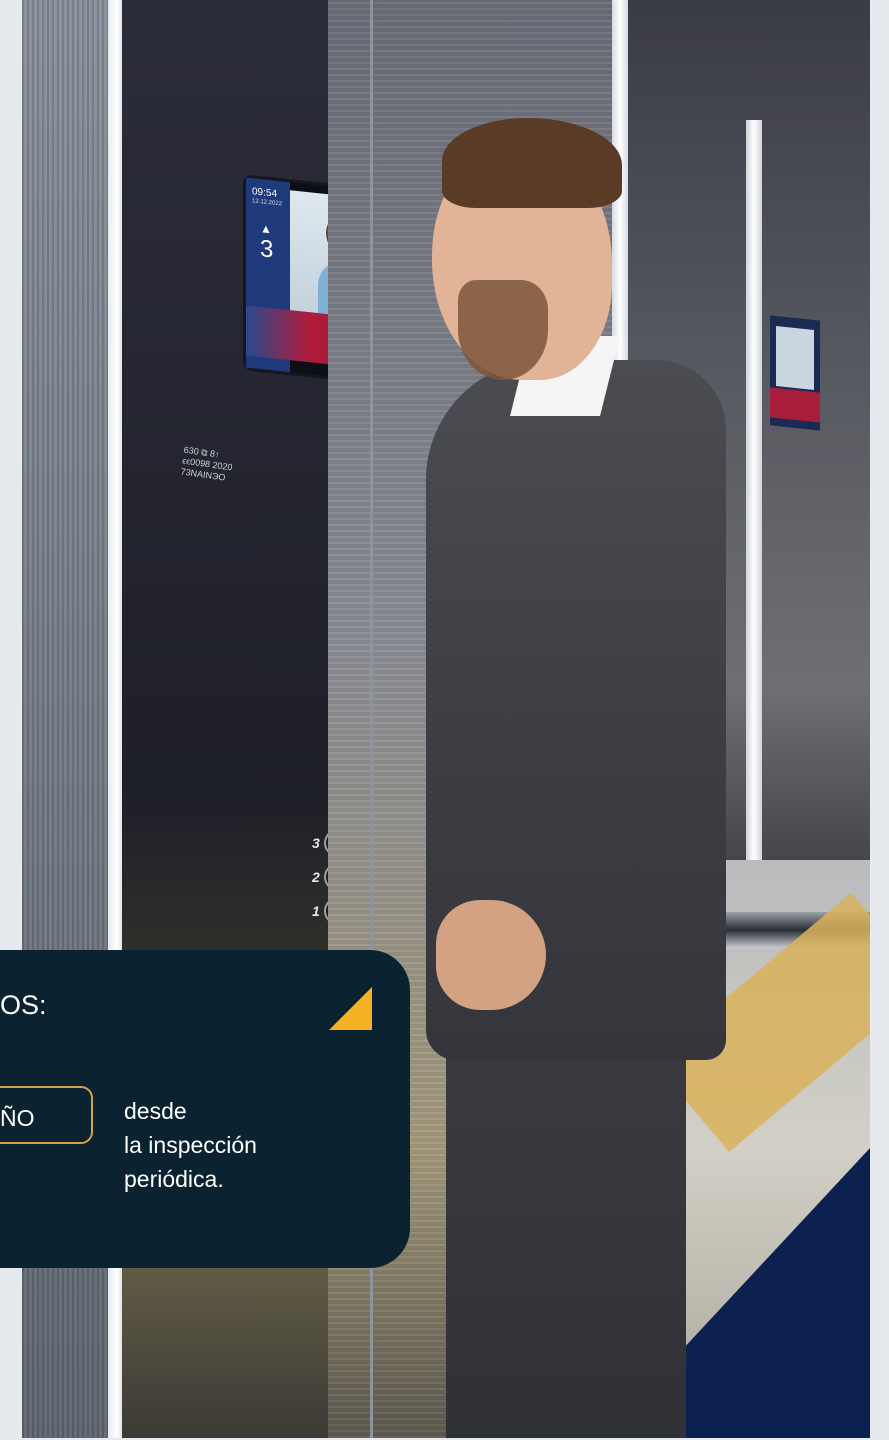 The height and width of the screenshot is (1440, 889). I want to click on info-card: OS: ÑO desde la inspección periódica., so click(205, 1109).